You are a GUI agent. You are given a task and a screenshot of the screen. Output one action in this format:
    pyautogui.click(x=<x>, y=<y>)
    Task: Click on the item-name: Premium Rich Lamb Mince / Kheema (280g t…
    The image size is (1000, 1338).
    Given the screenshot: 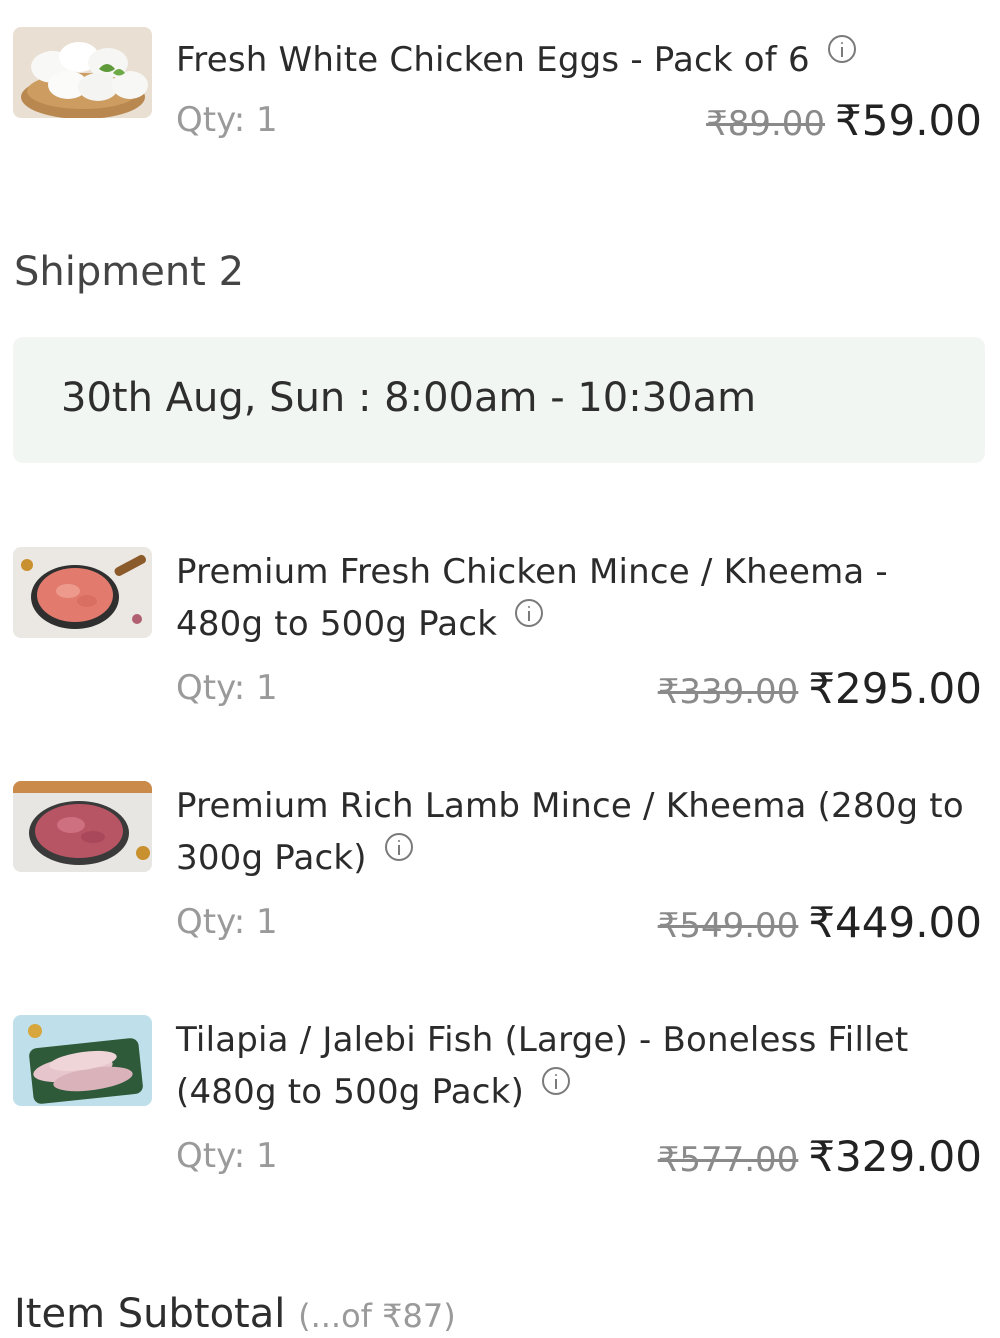 What is the action you would take?
    pyautogui.click(x=576, y=832)
    